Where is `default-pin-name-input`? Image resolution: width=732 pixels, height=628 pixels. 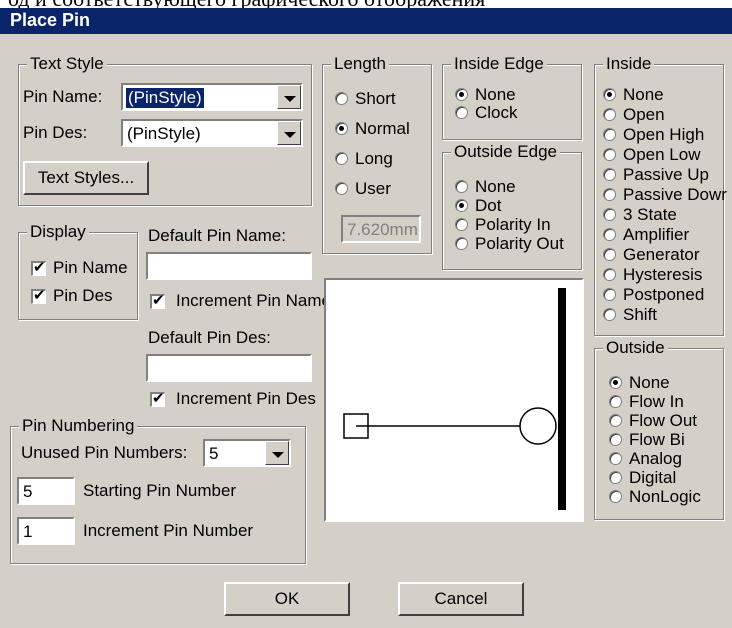 default-pin-name-input is located at coordinates (229, 266).